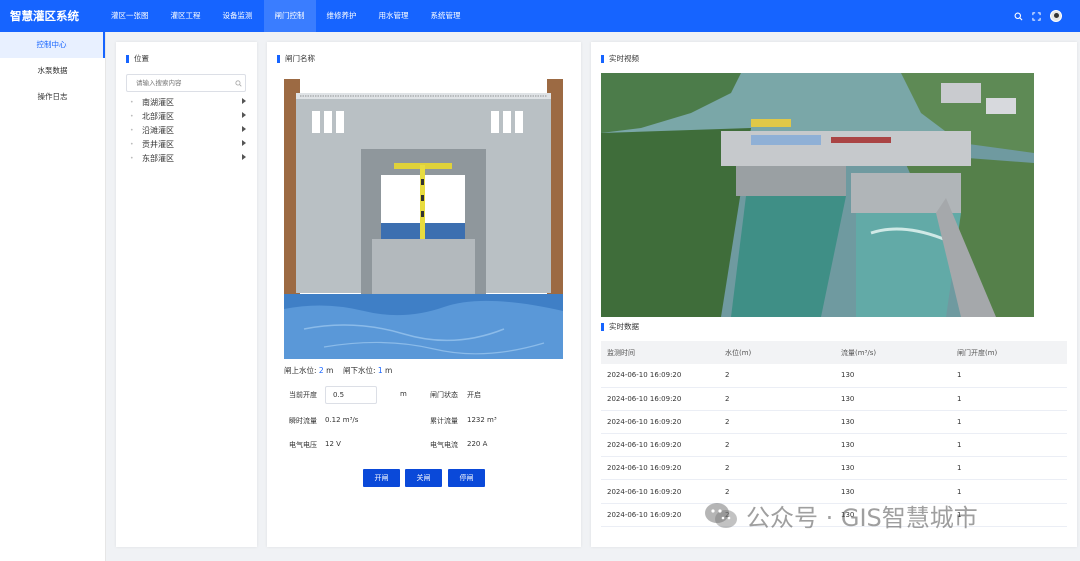 This screenshot has width=1080, height=561. Describe the element at coordinates (52, 45) in the screenshot. I see `sidebar-item-control-center: 控制中心` at that location.